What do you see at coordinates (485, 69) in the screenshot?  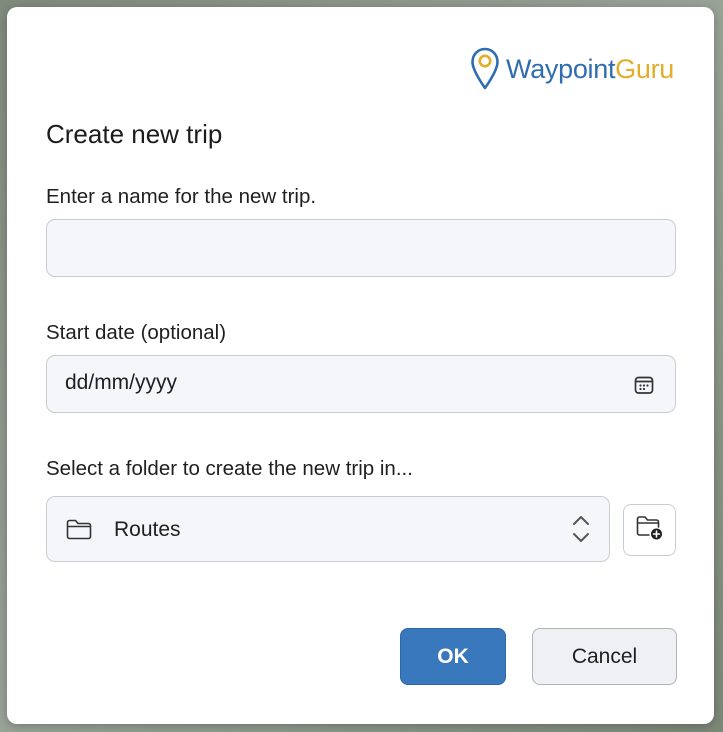 I see `map-pin-icon` at bounding box center [485, 69].